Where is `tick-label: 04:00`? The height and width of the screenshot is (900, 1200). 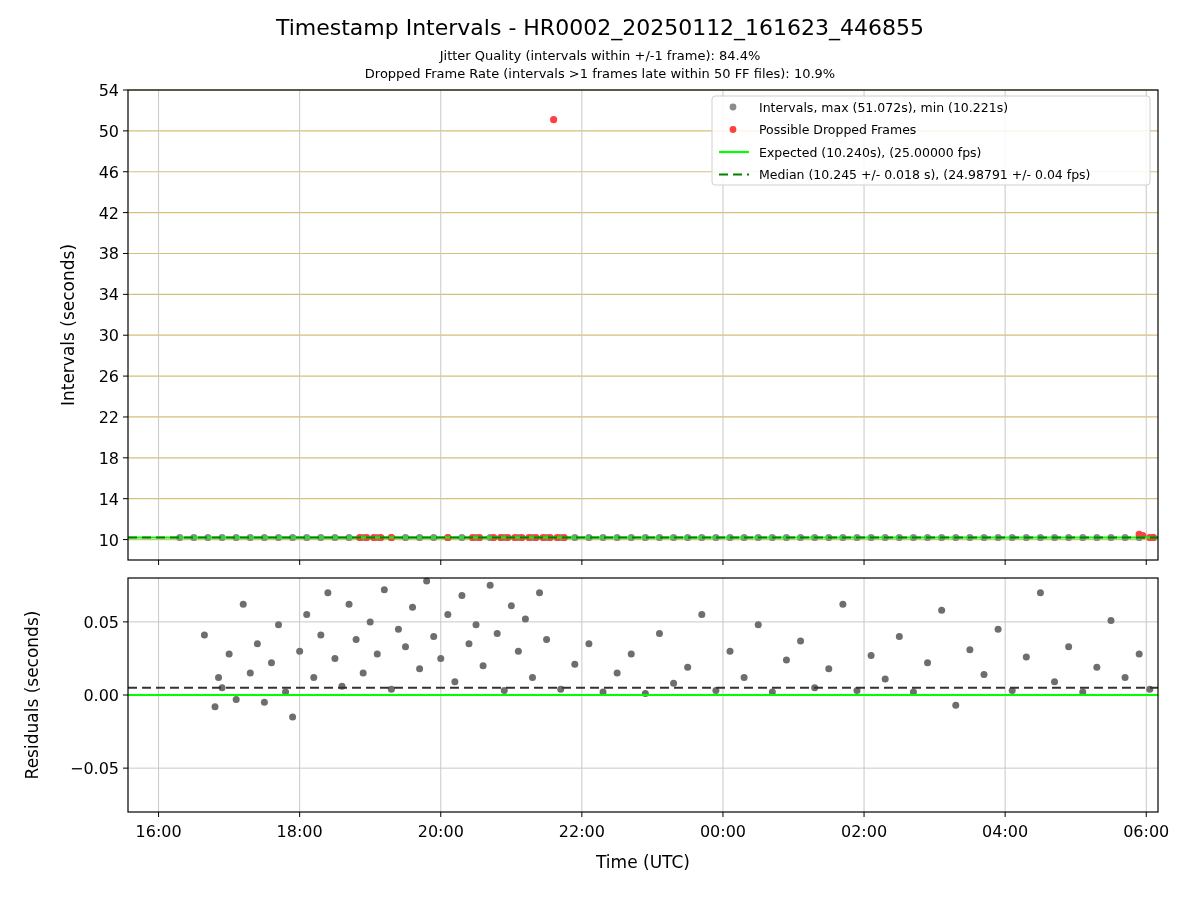 tick-label: 04:00 is located at coordinates (1005, 831).